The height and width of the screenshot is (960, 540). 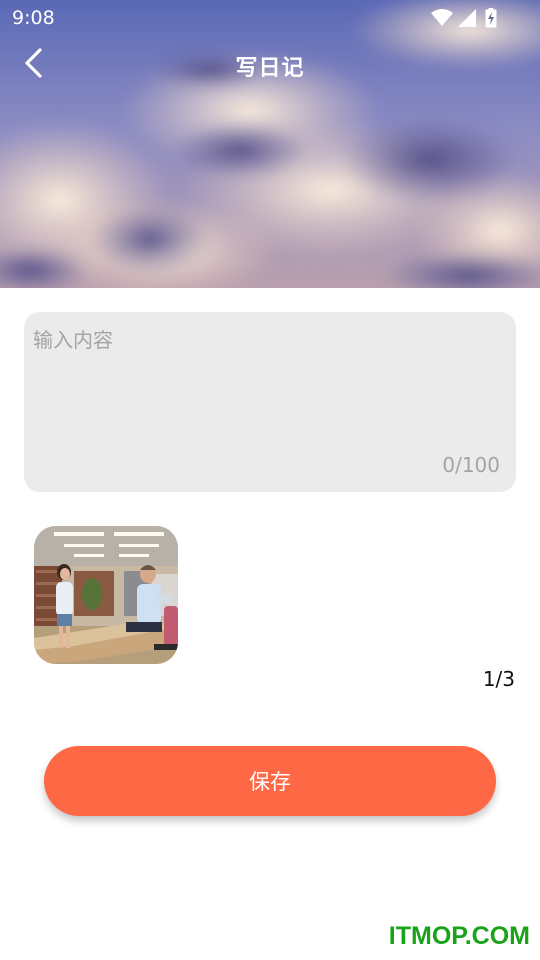 What do you see at coordinates (498, 679) in the screenshot?
I see `photo-count: 1/3` at bounding box center [498, 679].